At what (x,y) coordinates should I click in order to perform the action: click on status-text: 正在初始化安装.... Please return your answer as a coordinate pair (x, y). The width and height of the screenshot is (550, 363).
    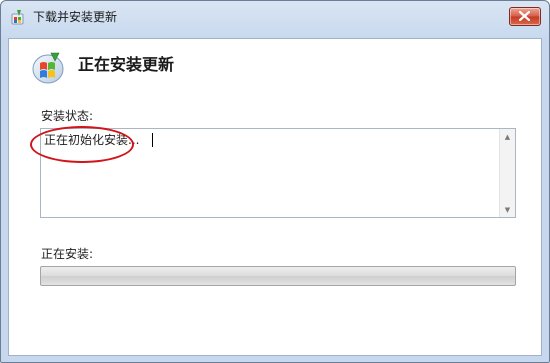
    Looking at the image, I should click on (92, 140).